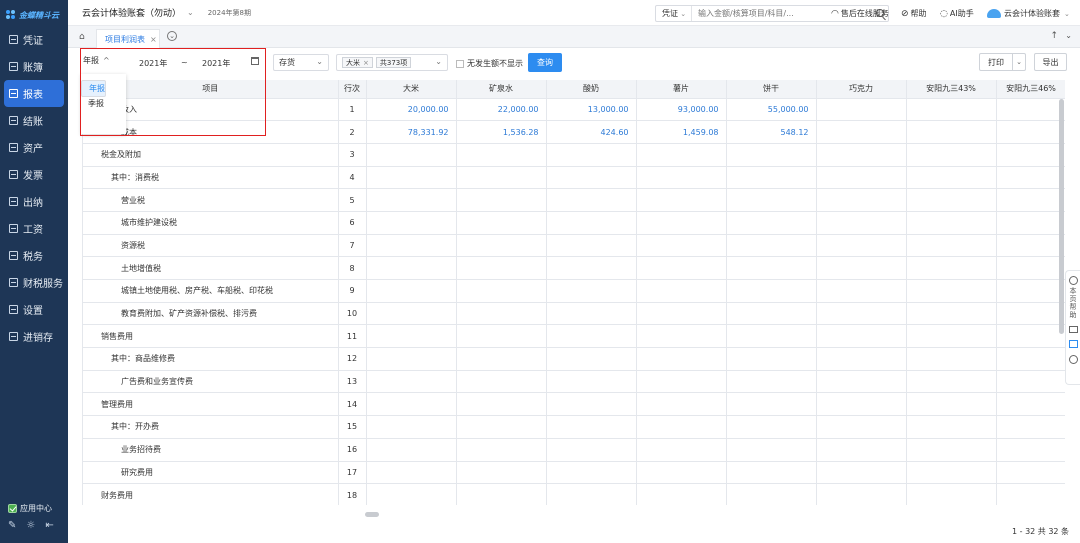  I want to click on table-row: 财务费用 18, so click(574, 494).